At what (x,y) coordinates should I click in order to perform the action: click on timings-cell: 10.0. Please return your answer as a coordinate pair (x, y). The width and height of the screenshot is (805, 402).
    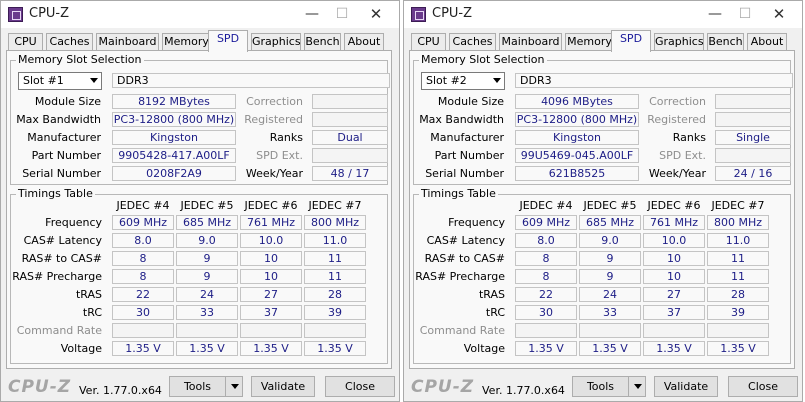
    Looking at the image, I should click on (674, 240).